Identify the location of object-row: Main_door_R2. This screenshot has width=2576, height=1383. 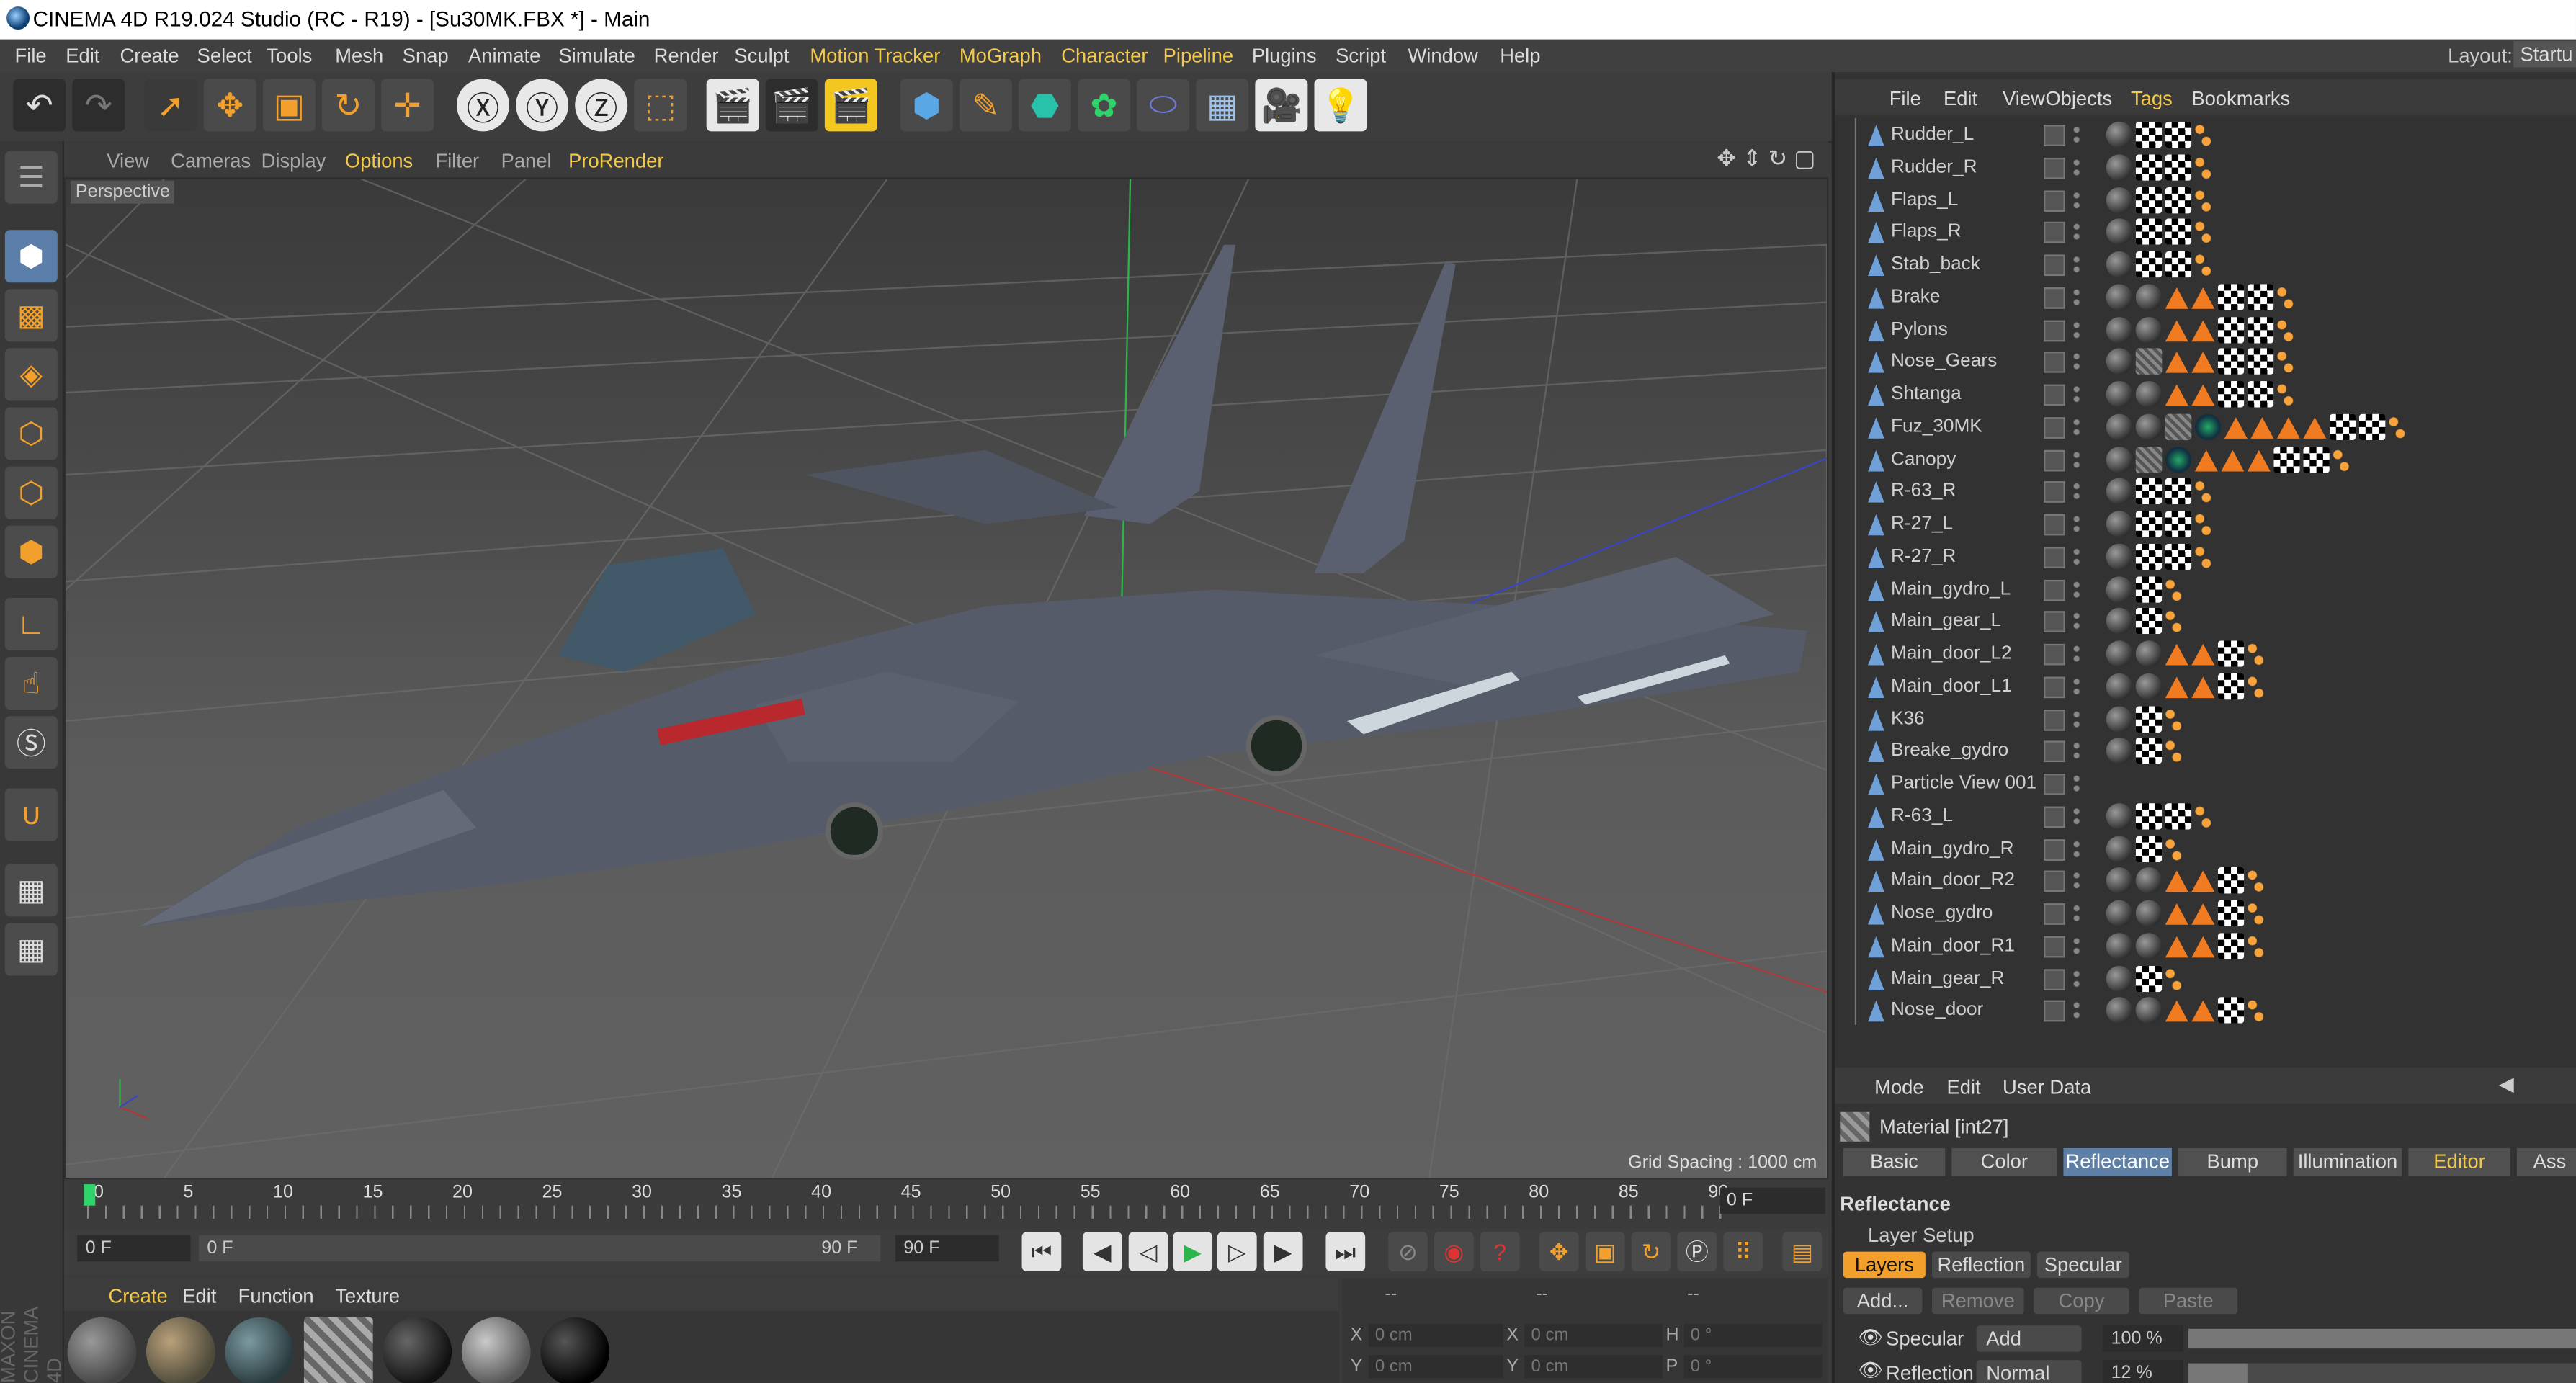
(2205, 882).